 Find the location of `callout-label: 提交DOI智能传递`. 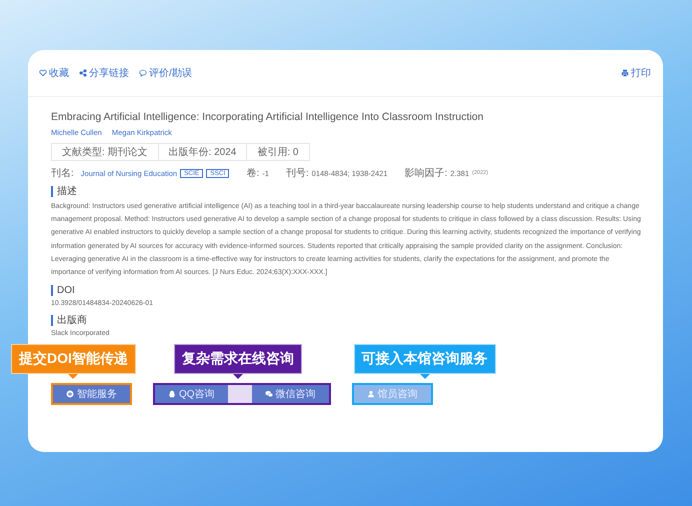

callout-label: 提交DOI智能传递 is located at coordinates (73, 359).